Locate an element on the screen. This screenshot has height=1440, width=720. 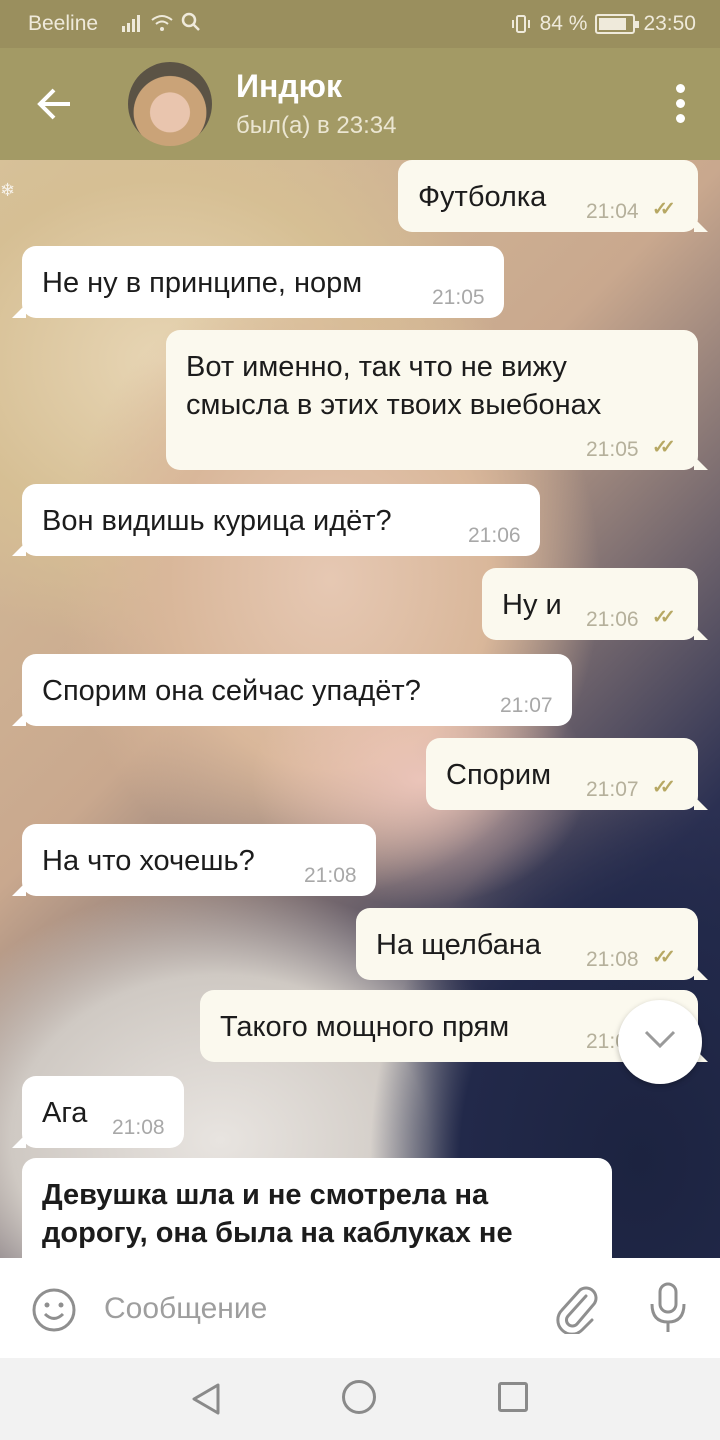
chat-header: Индюк был(а) в 23:34 is located at coordinates (360, 104).